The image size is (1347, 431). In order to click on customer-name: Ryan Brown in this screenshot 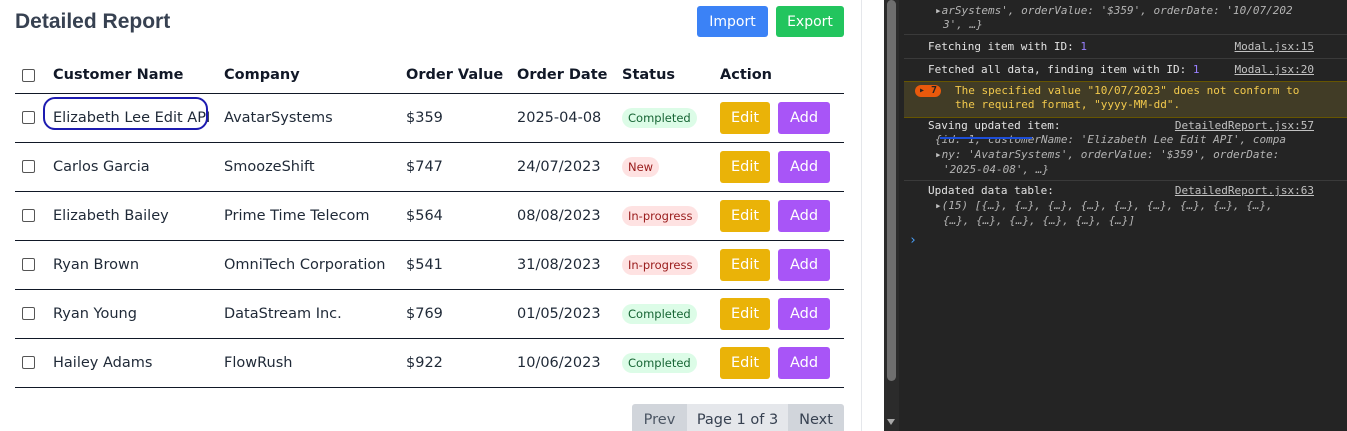, I will do `click(138, 265)`.